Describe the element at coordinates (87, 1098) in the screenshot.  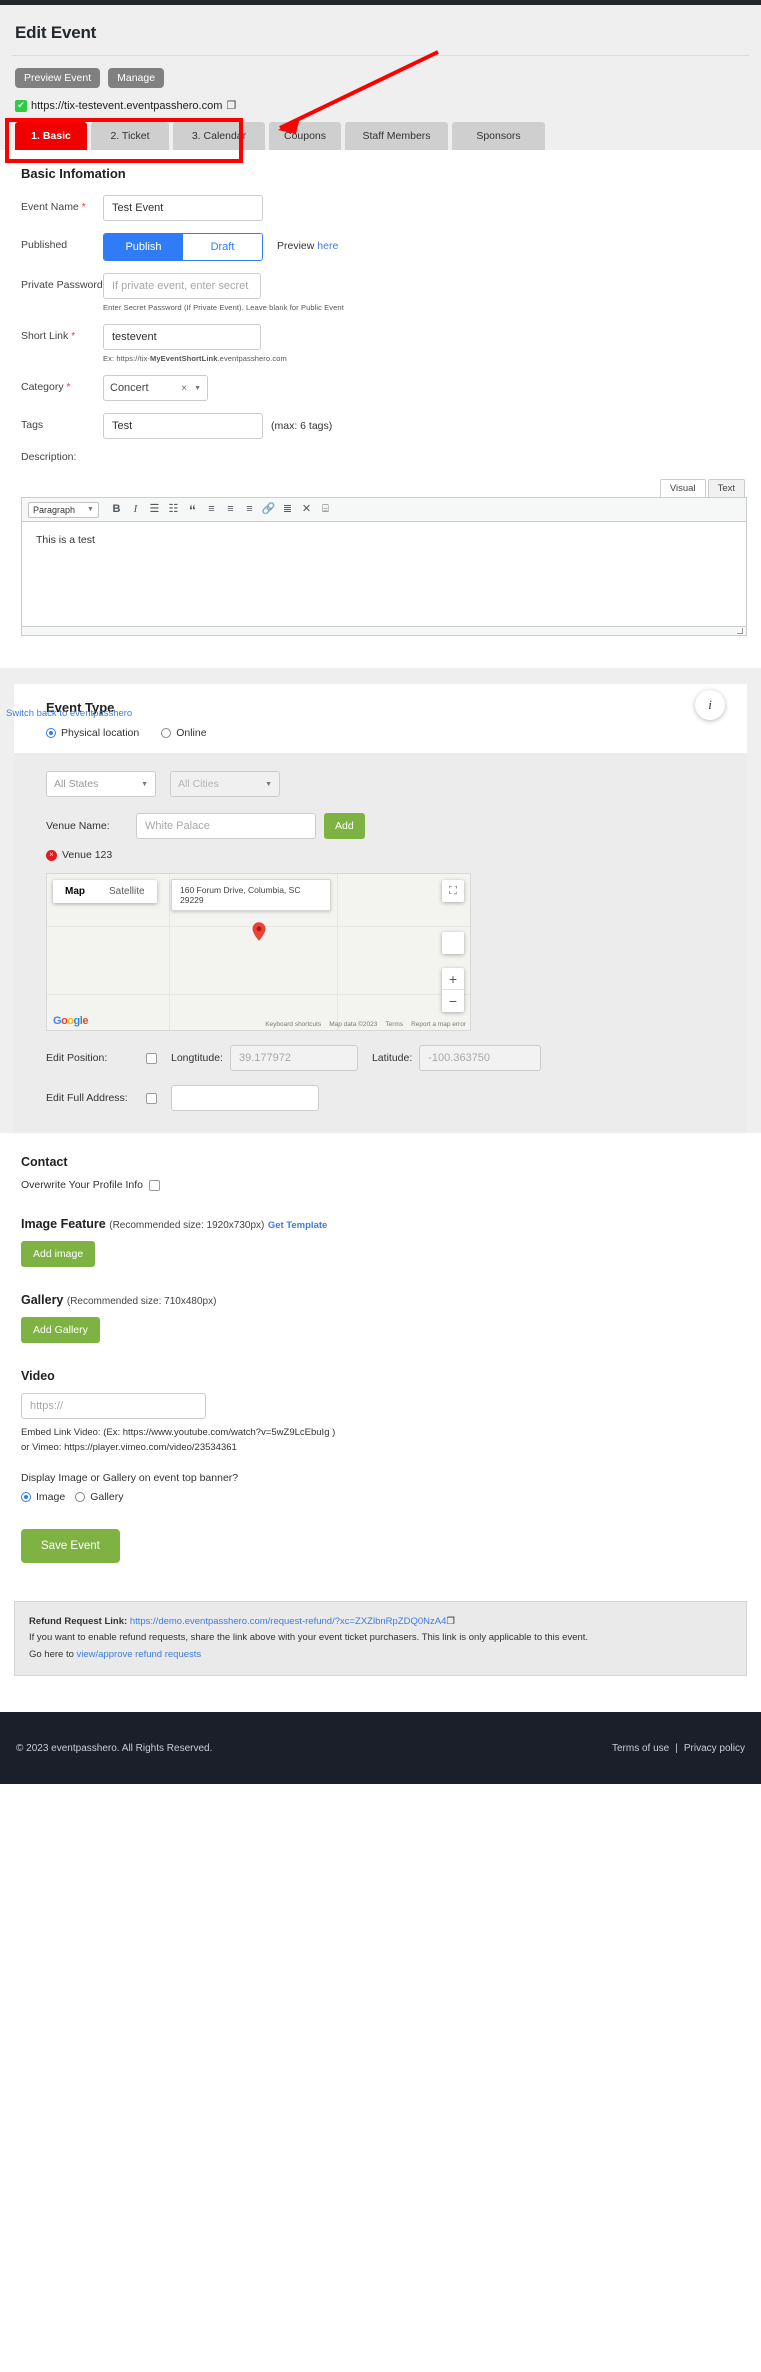
I see `edit-full-address-label: Edit Full Address:` at that location.